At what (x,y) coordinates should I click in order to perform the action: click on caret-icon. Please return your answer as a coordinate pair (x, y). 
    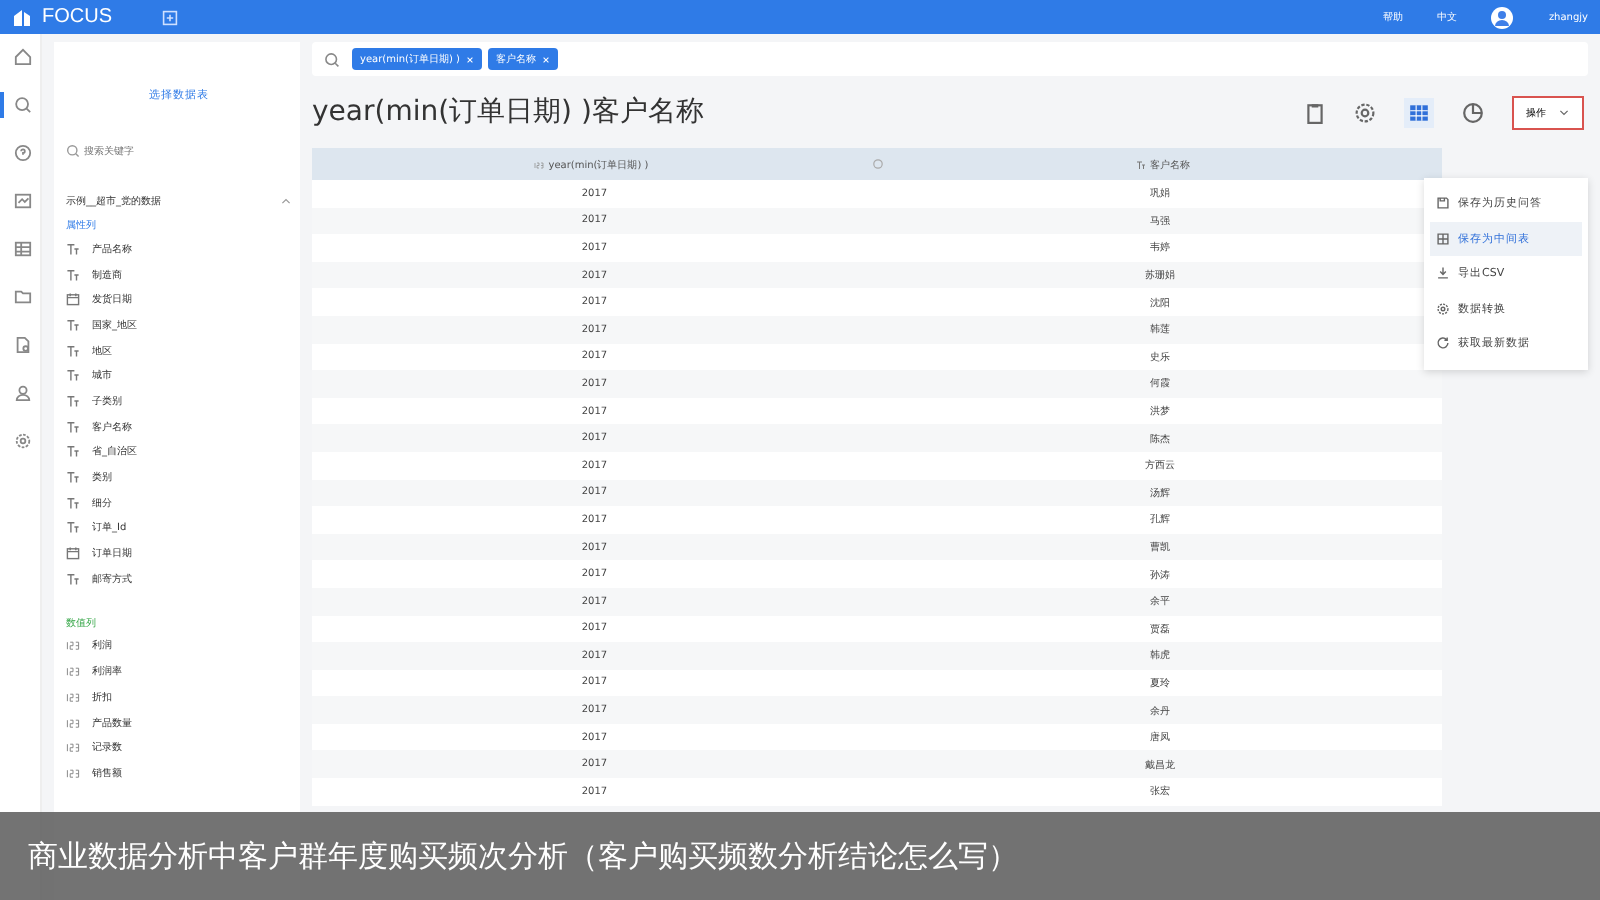
    Looking at the image, I should click on (1564, 112).